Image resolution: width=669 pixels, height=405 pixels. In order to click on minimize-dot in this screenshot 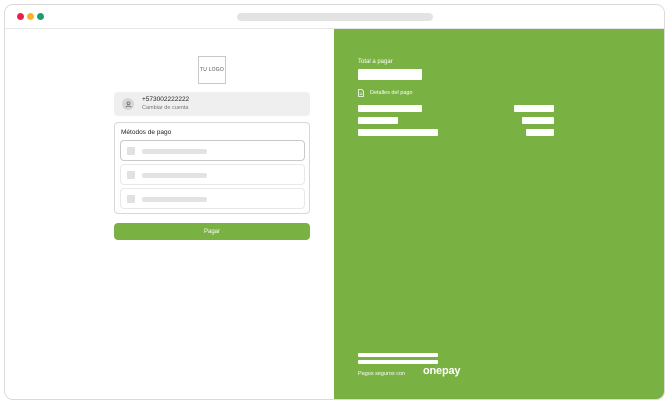, I will do `click(30, 16)`.